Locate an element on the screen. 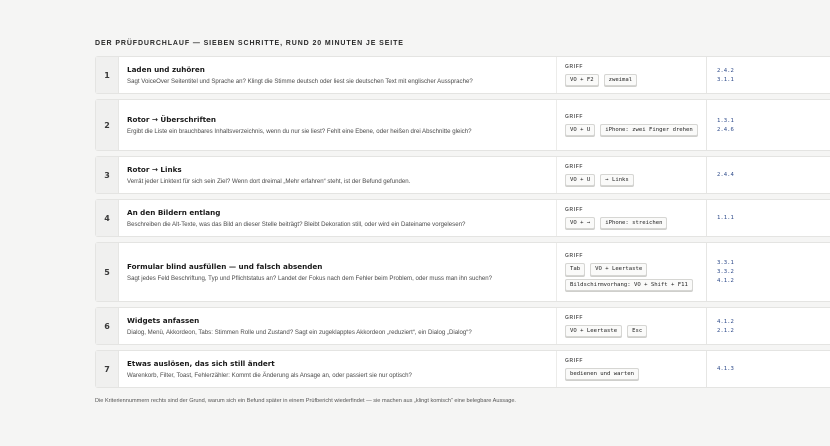 This screenshot has height=446, width=830. criteria-list: 3.3.1 3.3.2 4.1.2 is located at coordinates (768, 272).